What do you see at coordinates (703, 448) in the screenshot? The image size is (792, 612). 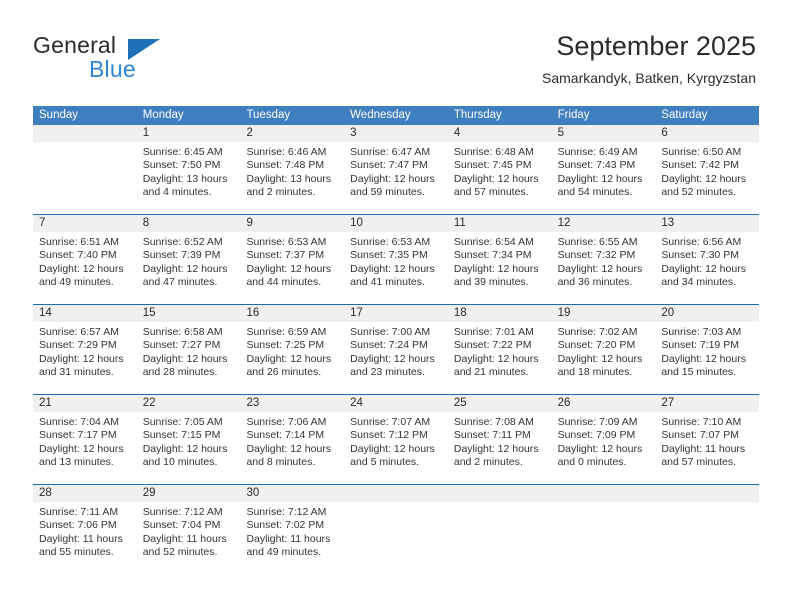 I see `day-detail-line: Daylight: 11 hours` at bounding box center [703, 448].